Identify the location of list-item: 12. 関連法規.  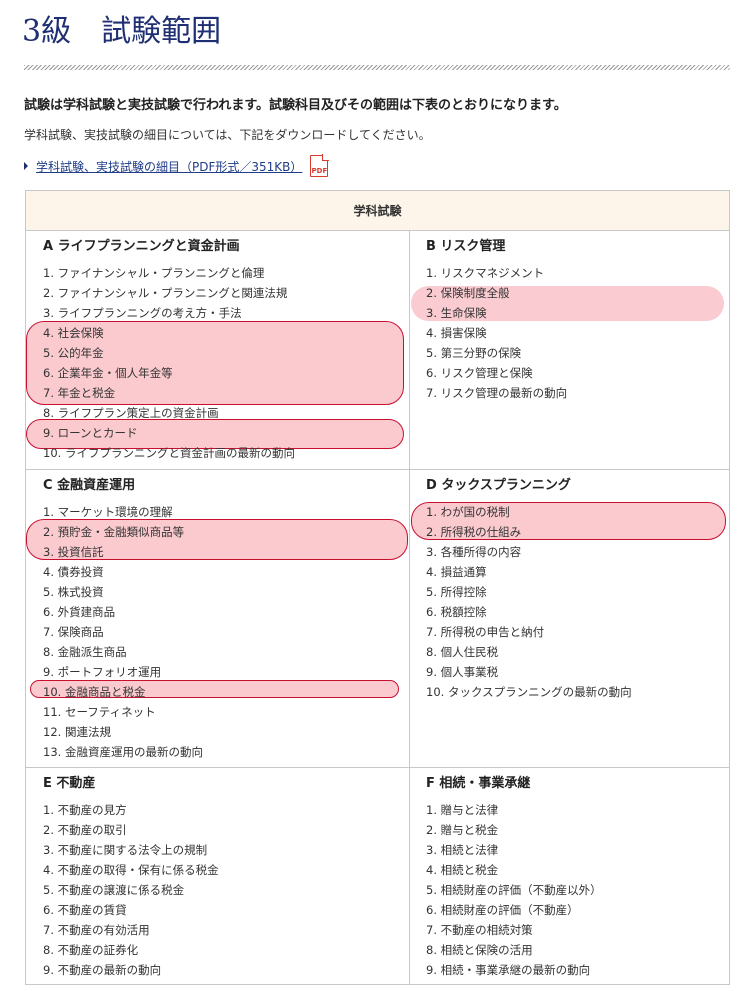
(77, 732).